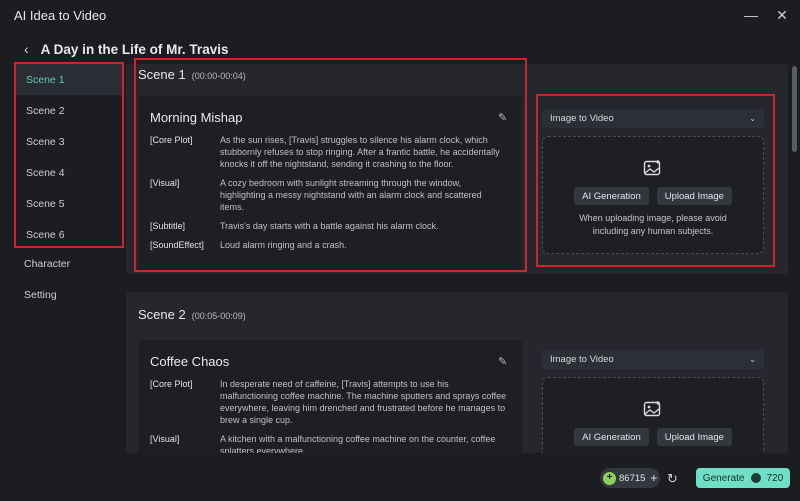  I want to click on page-header: ‹ A Day in the Life of Mr. Travis, so click(126, 49).